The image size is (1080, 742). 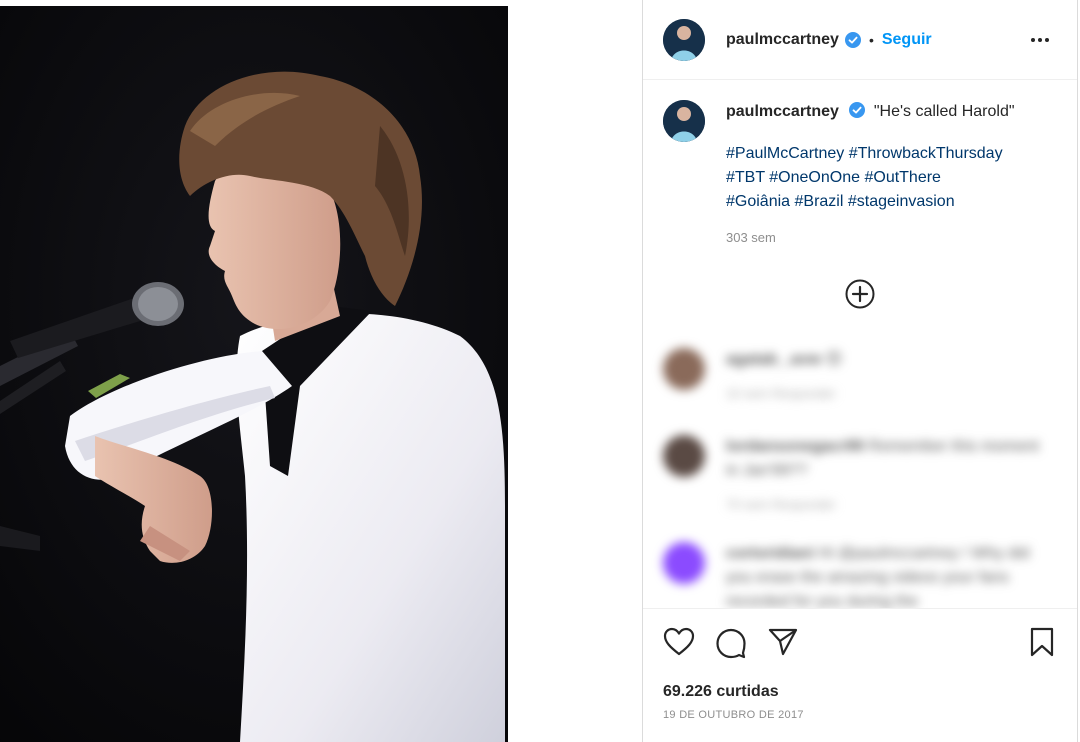 I want to click on follow-button: Seguir, so click(x=907, y=40).